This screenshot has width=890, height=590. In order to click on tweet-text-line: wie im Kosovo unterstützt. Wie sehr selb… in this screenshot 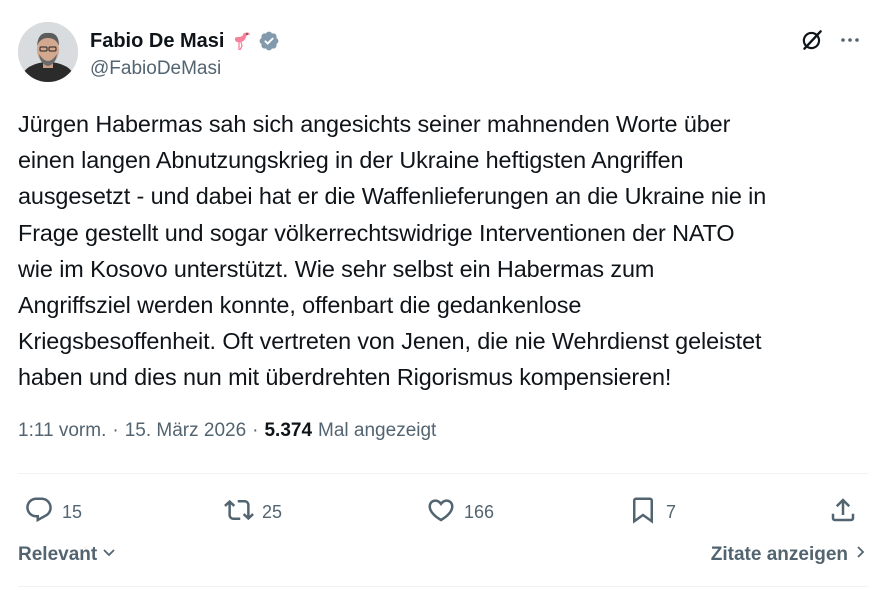, I will do `click(336, 268)`.